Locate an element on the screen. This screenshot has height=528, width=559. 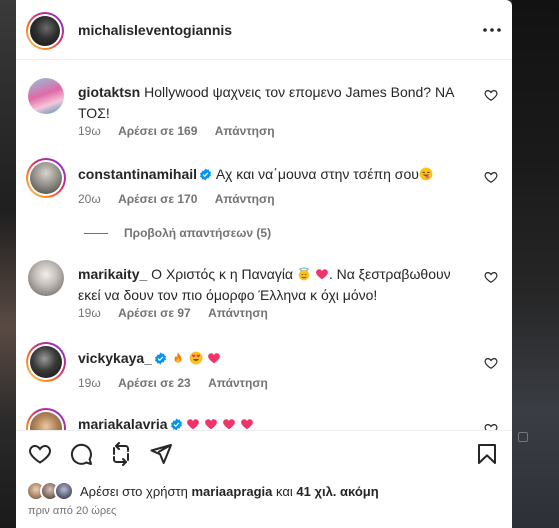
comment-likes: Αρέσει σε 23 is located at coordinates (154, 383).